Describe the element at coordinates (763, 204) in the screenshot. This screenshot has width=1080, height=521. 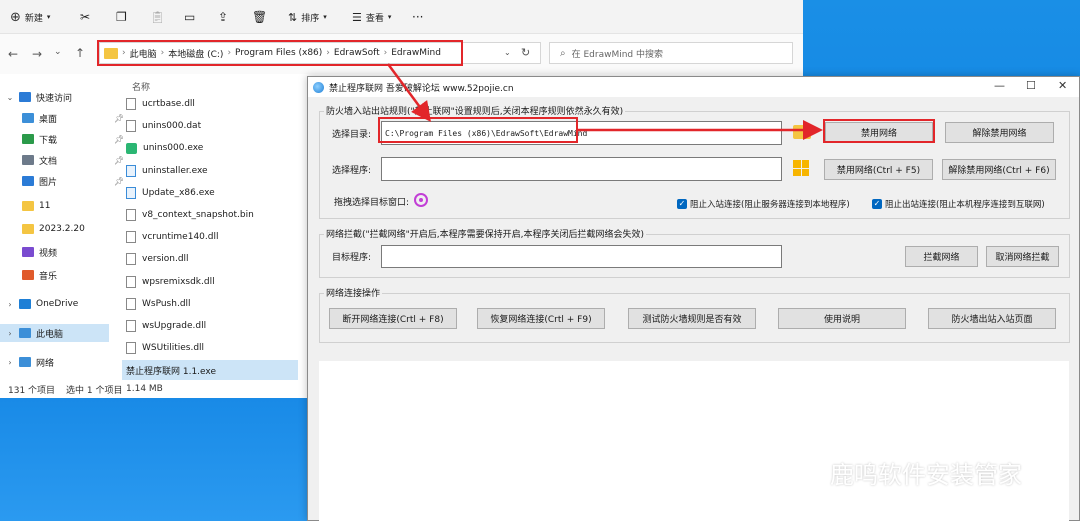
I see `block-inbound-checkbox: ✓ 阻止入站连接(阻止服务器连接到本地程序)` at that location.